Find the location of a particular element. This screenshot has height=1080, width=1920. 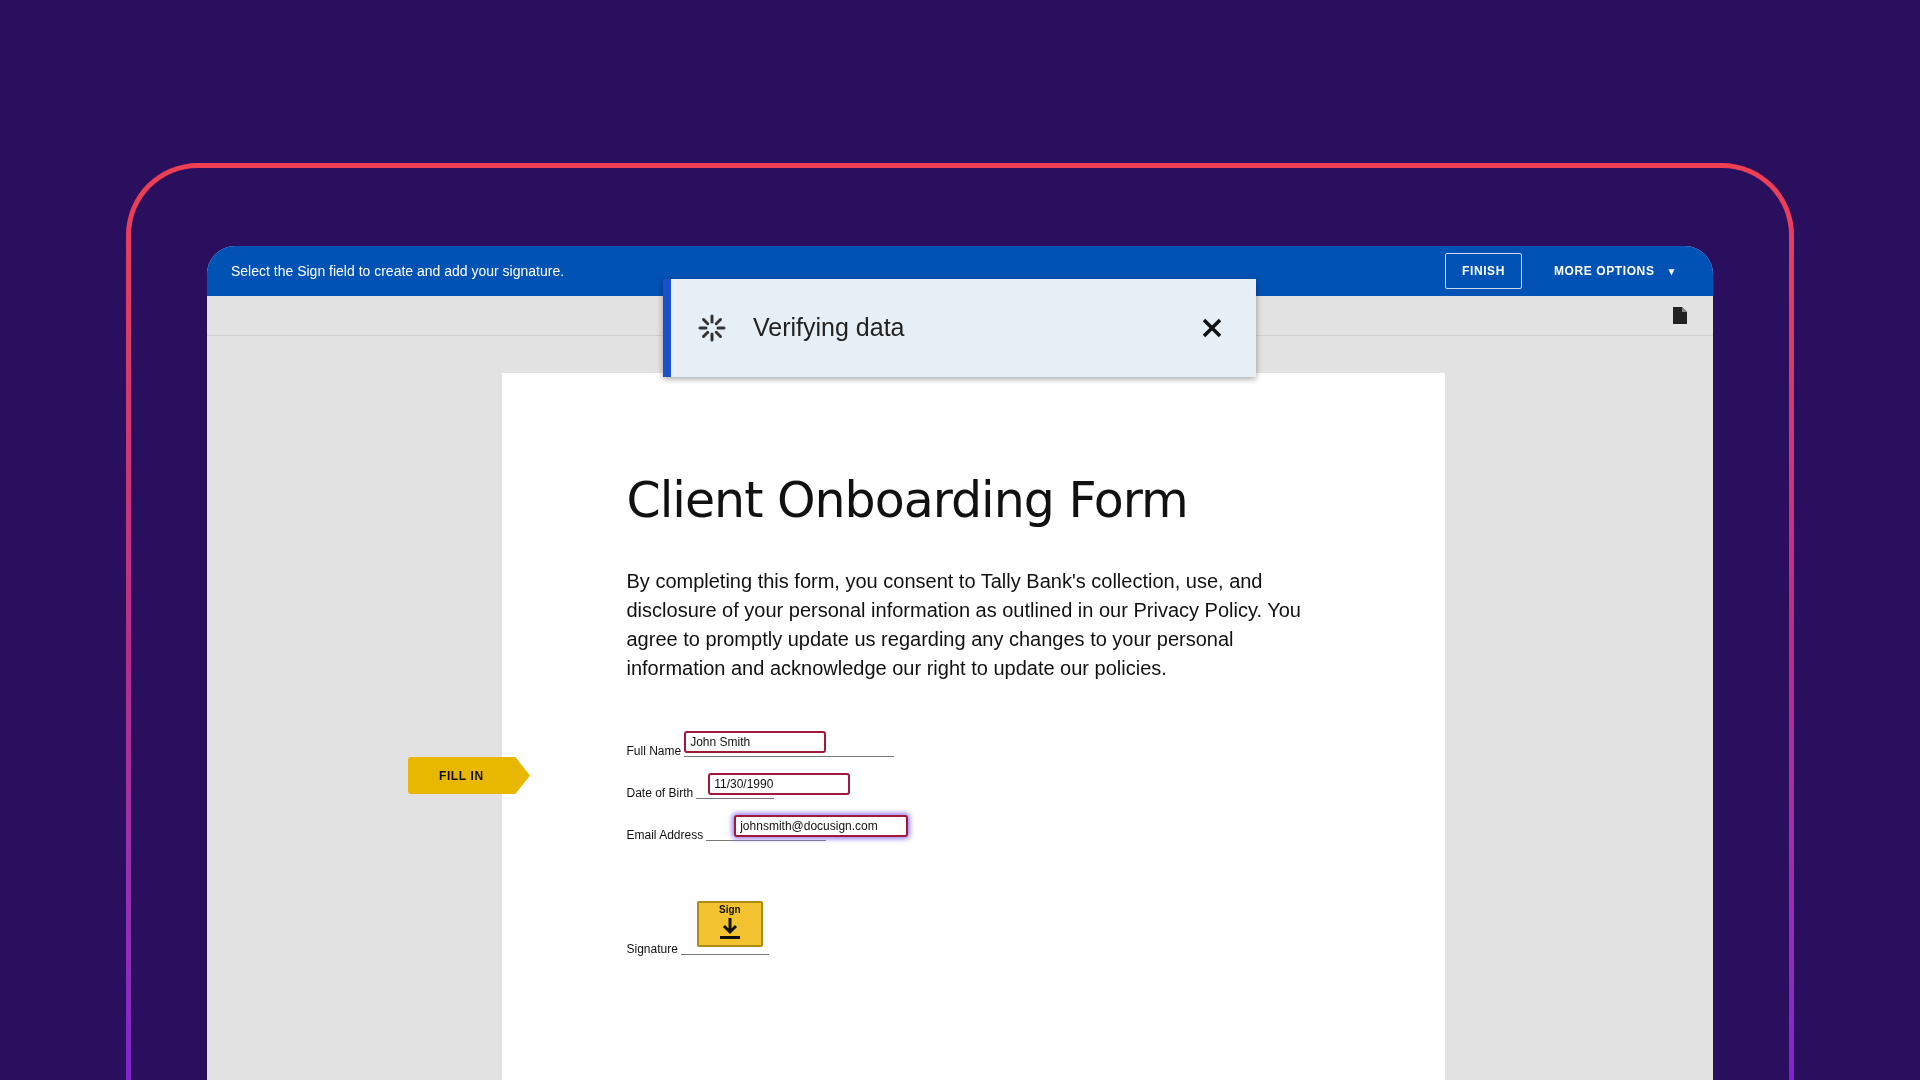

instruction-text: Select the Sign field to create and add your signature. is located at coordinates (398, 271).